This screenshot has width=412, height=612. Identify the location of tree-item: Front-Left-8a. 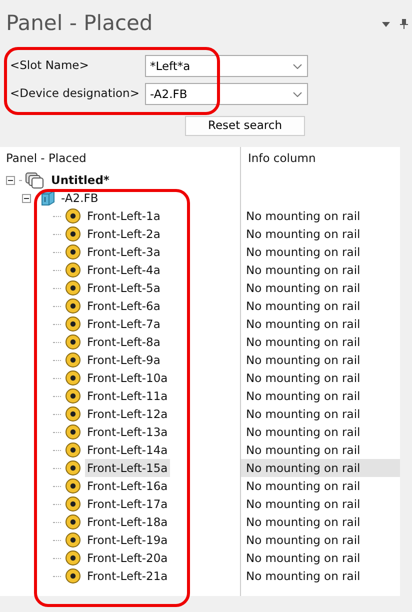
(123, 342).